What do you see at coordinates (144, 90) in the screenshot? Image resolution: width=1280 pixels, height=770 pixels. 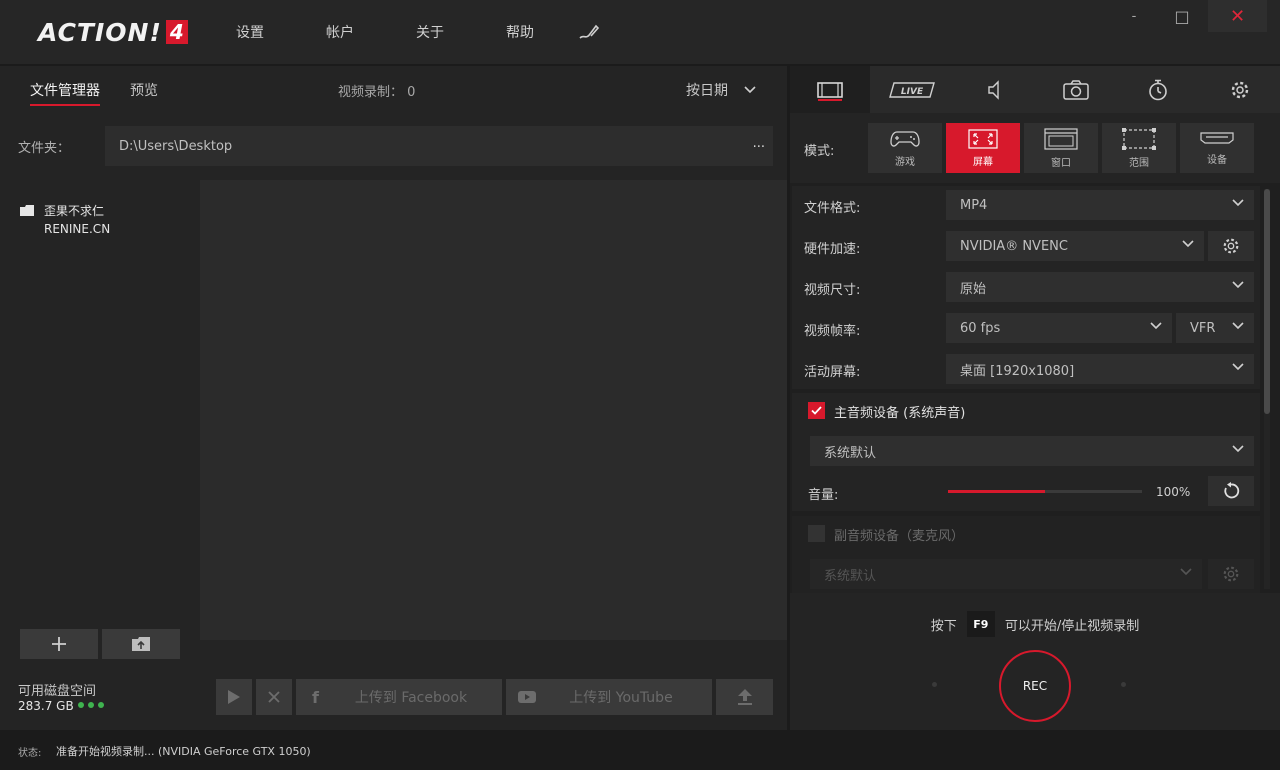 I see `tab-preview: 预览` at bounding box center [144, 90].